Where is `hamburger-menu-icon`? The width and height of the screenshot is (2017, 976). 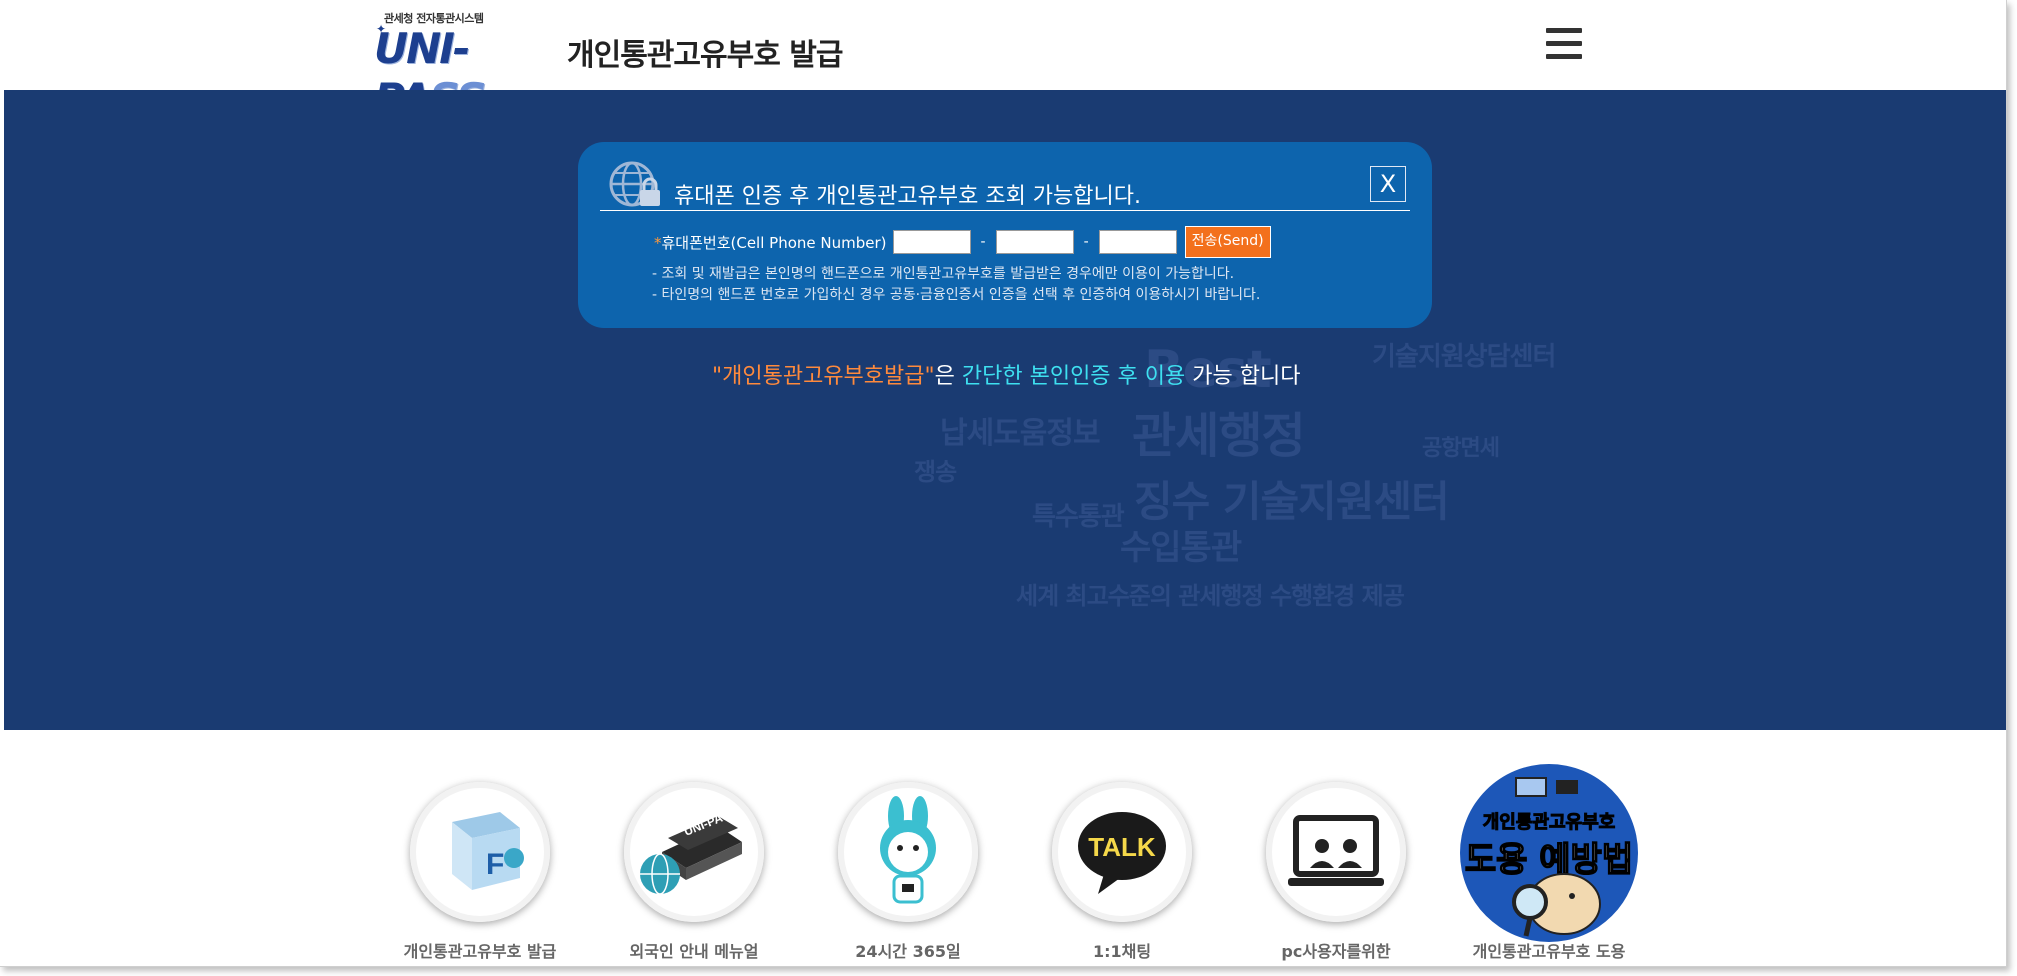 hamburger-menu-icon is located at coordinates (1564, 44).